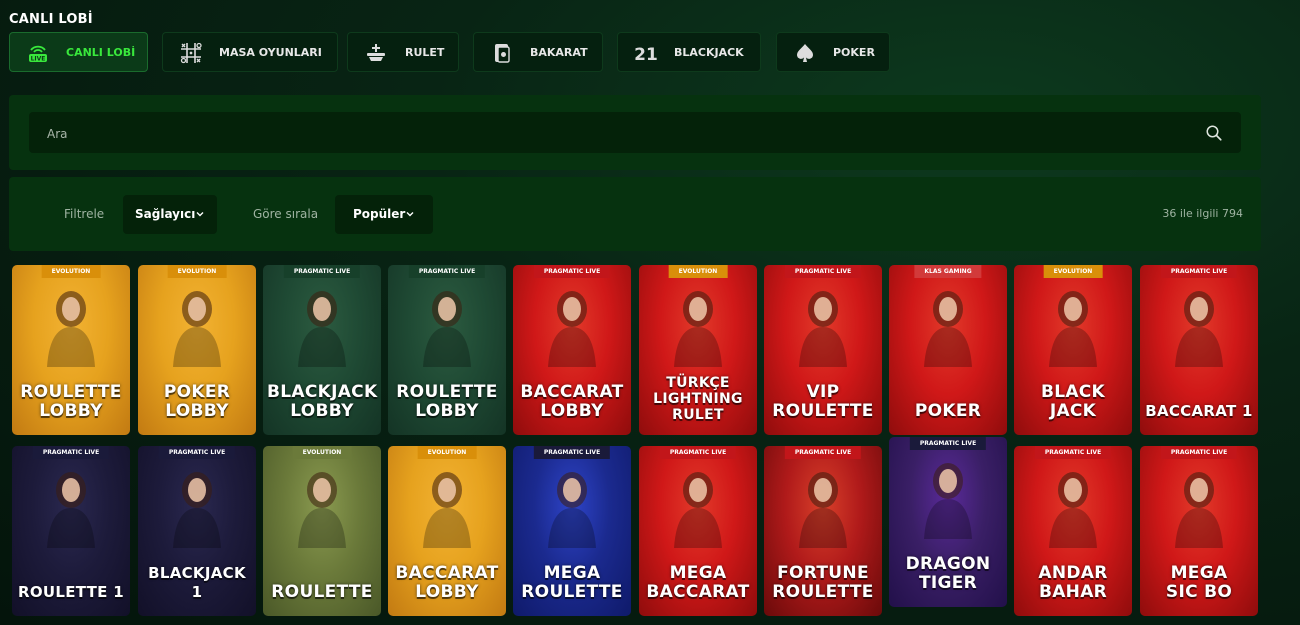 Image resolution: width=1300 pixels, height=625 pixels. Describe the element at coordinates (197, 582) in the screenshot. I see `game-title: BLACKJACK 1` at that location.